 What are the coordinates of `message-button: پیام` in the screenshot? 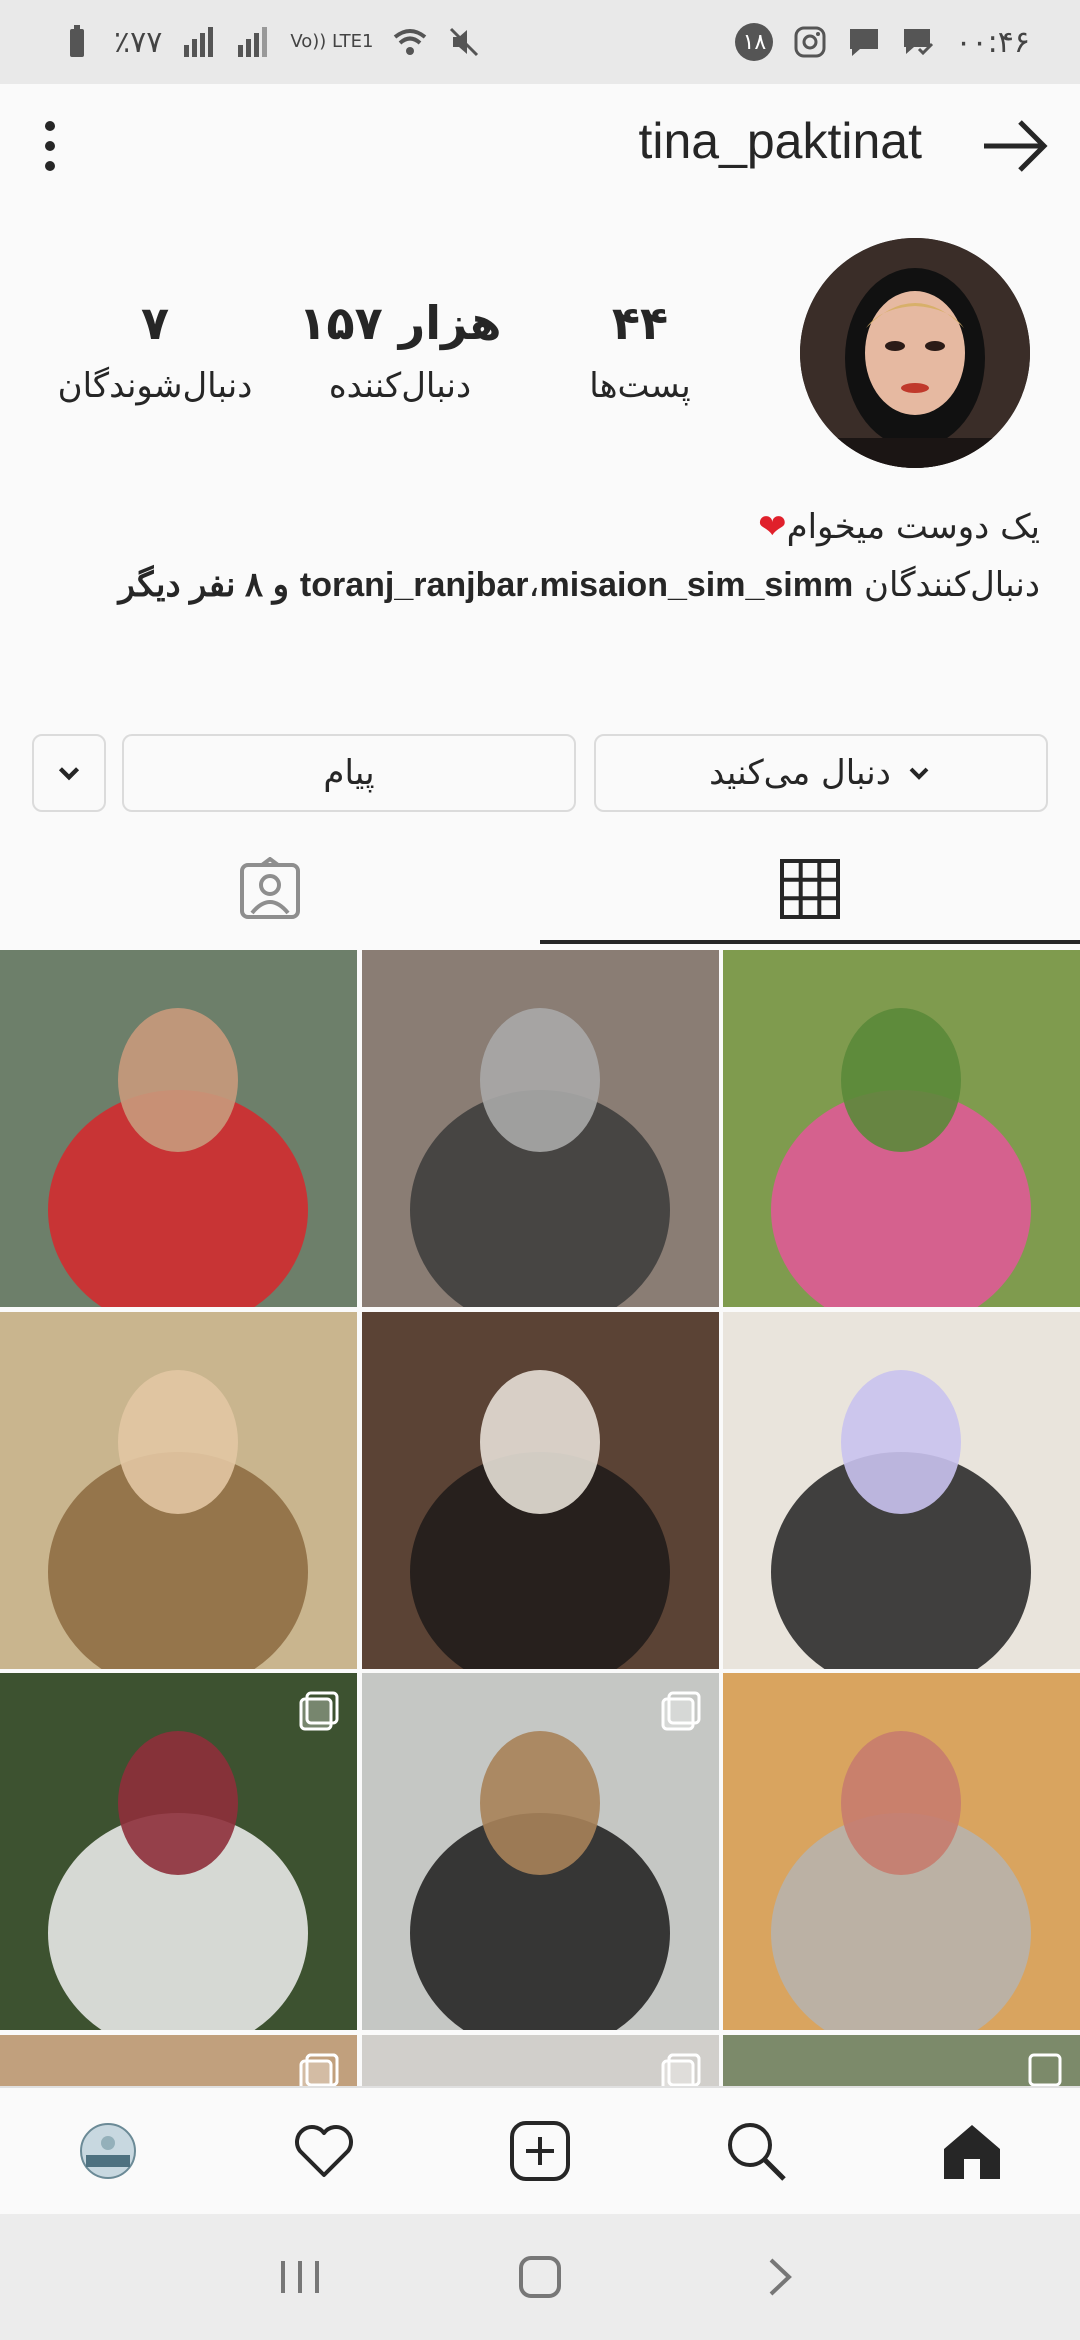 It's located at (349, 773).